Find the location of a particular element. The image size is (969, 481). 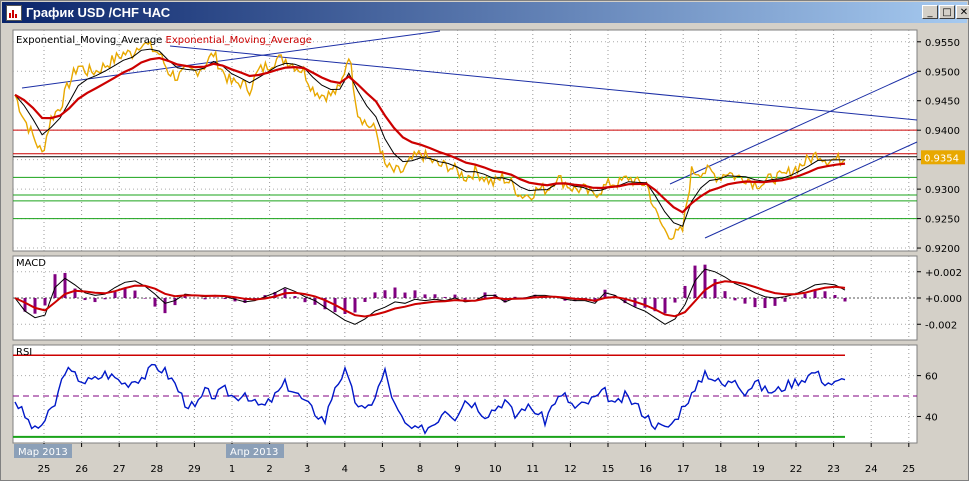

panel-1-y-tick-label: 0.9250 is located at coordinates (942, 220).